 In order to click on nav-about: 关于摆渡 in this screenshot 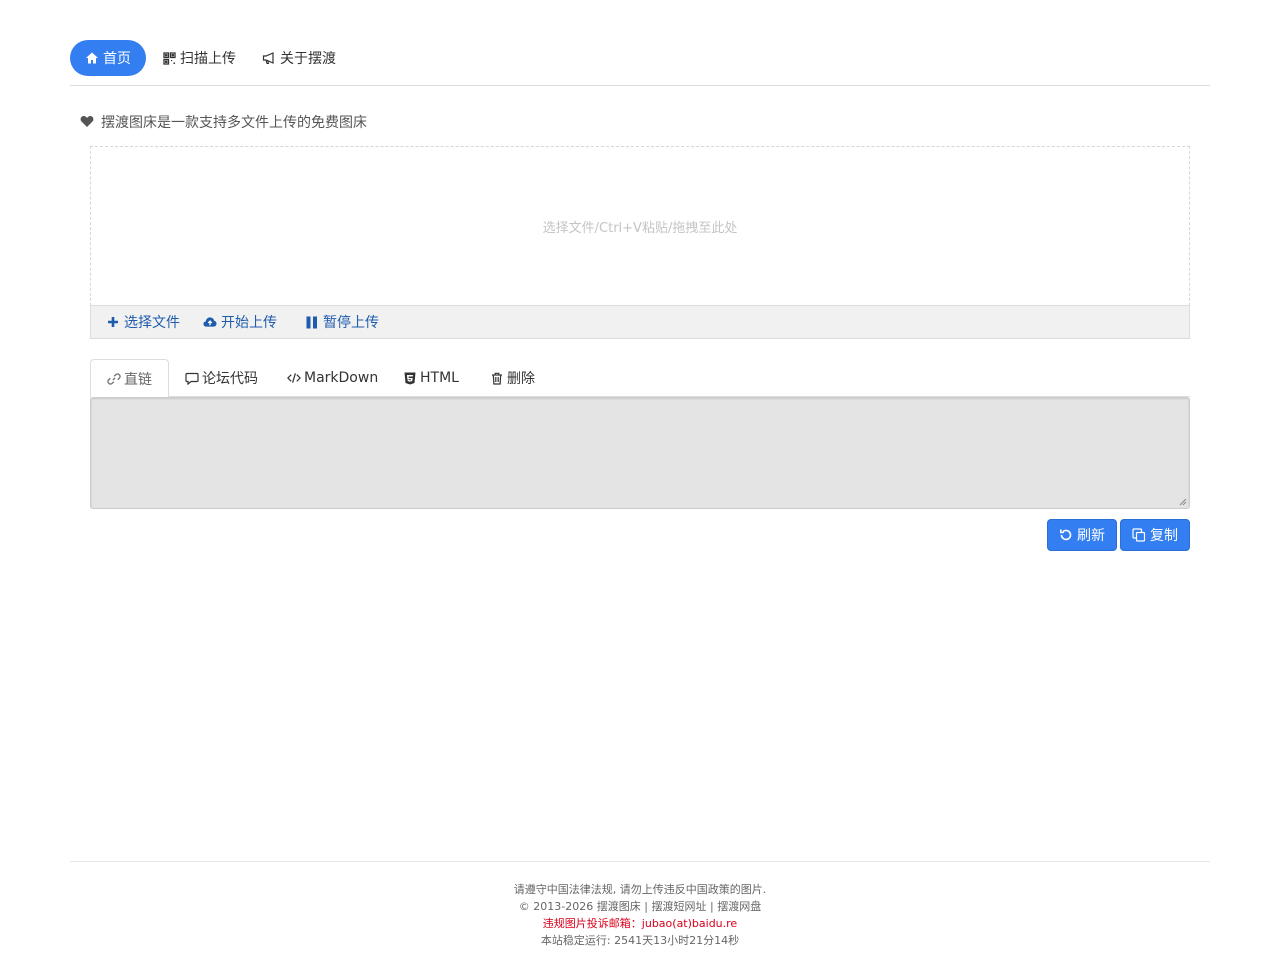, I will do `click(299, 58)`.